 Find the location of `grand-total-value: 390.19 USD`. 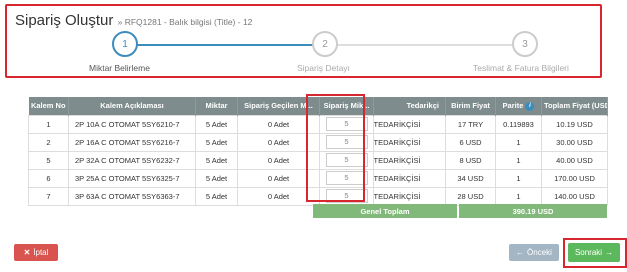

grand-total-value: 390.19 USD is located at coordinates (533, 211).